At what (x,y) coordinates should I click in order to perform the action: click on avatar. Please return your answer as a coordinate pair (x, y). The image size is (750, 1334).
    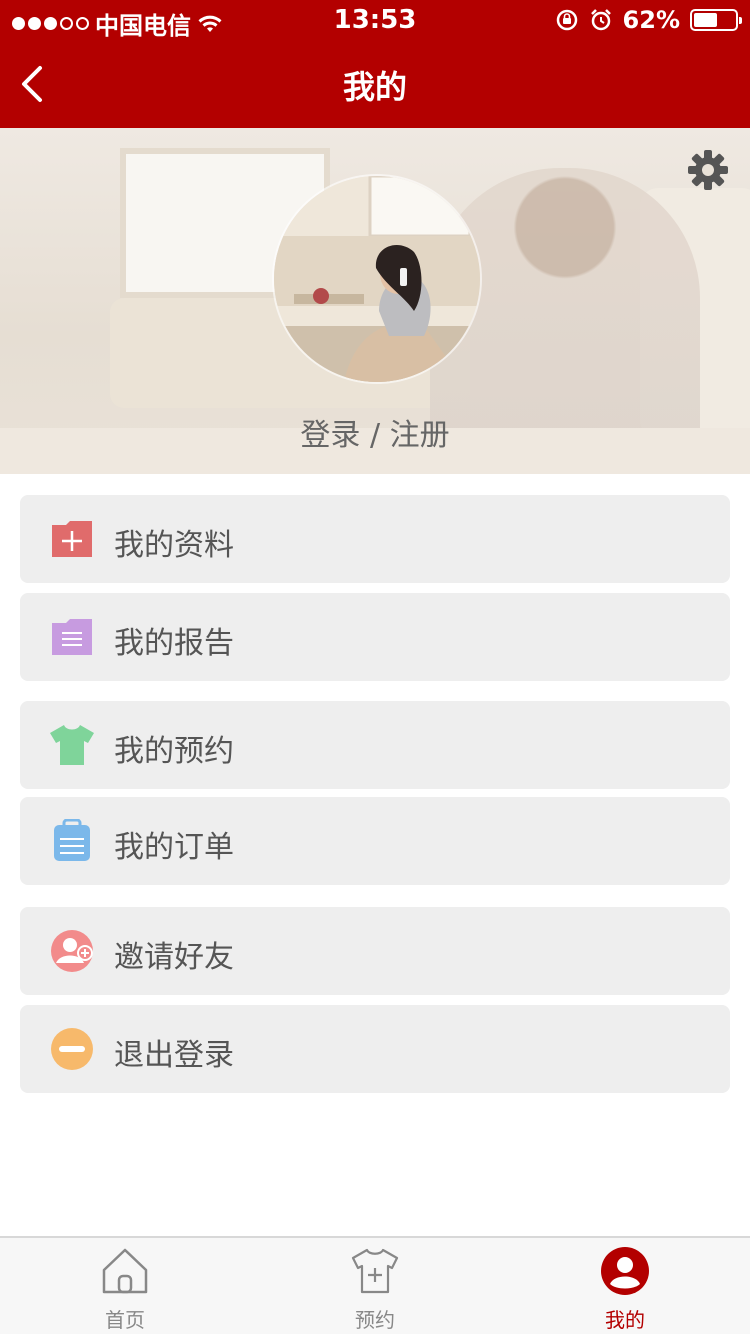
    Looking at the image, I should click on (377, 279).